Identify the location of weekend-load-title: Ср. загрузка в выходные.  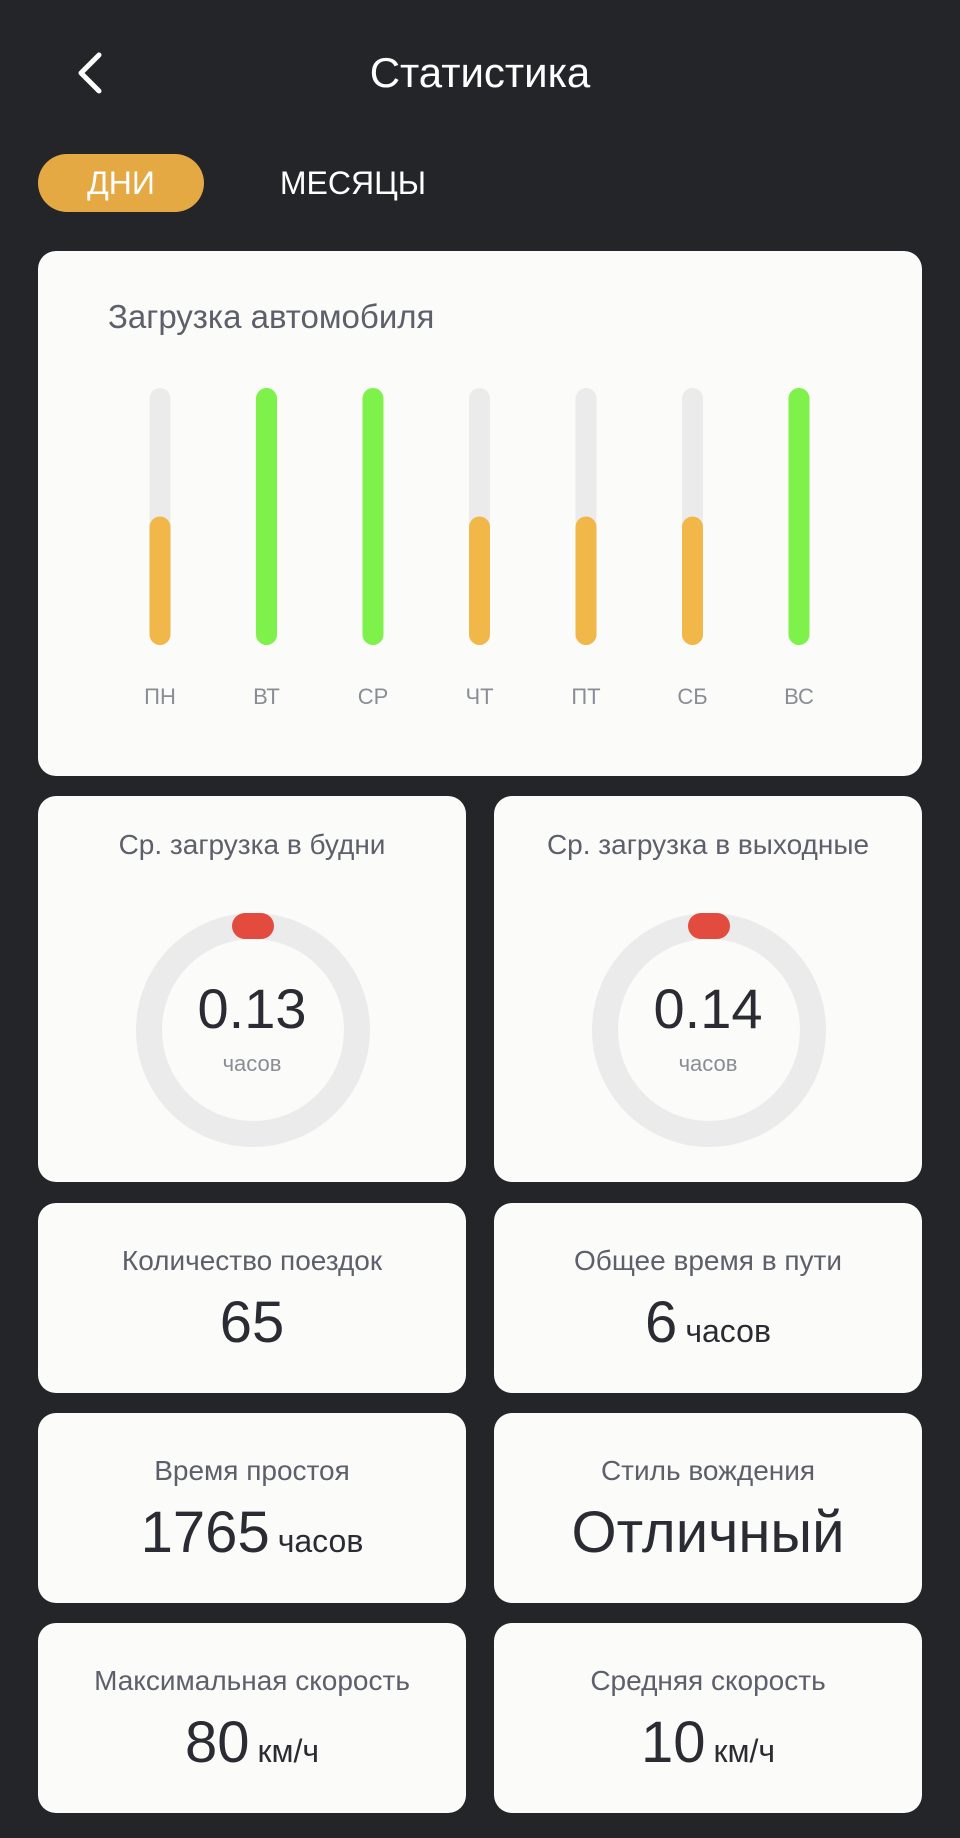
(708, 844).